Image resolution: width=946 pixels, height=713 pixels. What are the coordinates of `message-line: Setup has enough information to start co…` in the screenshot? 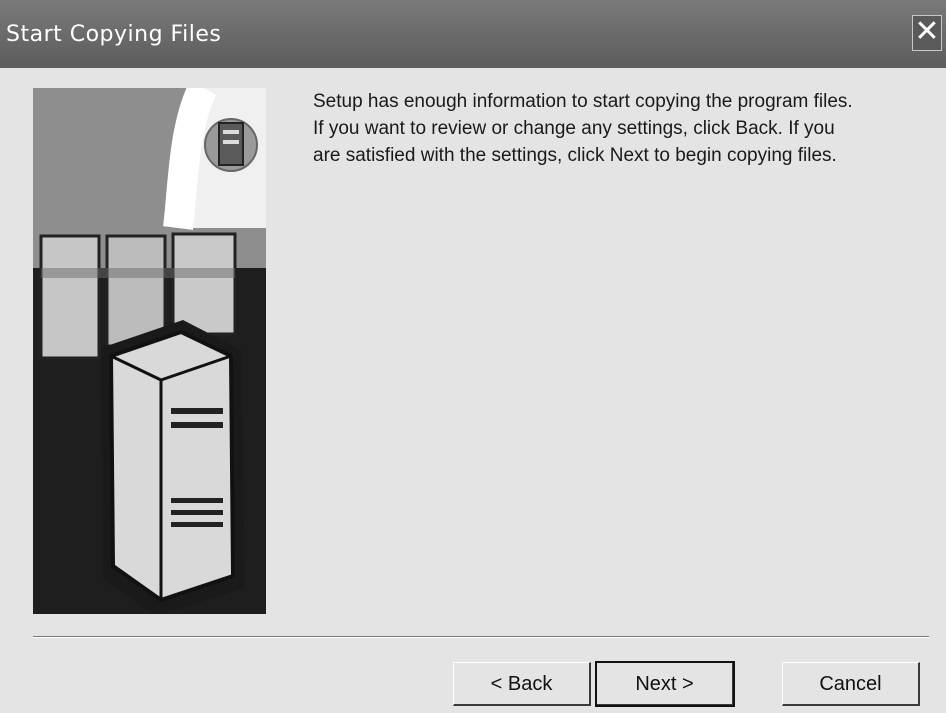 It's located at (583, 101).